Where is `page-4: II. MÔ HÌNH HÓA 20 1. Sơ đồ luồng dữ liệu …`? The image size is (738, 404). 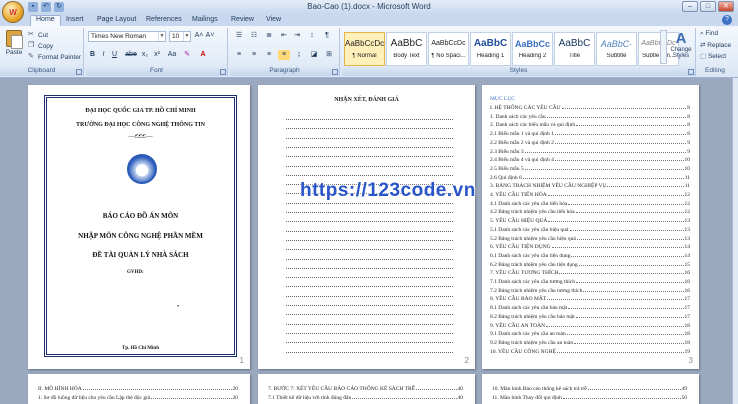
page-4: II. MÔ HÌNH HÓA 20 1. Sơ đồ luồng dữ liệu … is located at coordinates (139, 389).